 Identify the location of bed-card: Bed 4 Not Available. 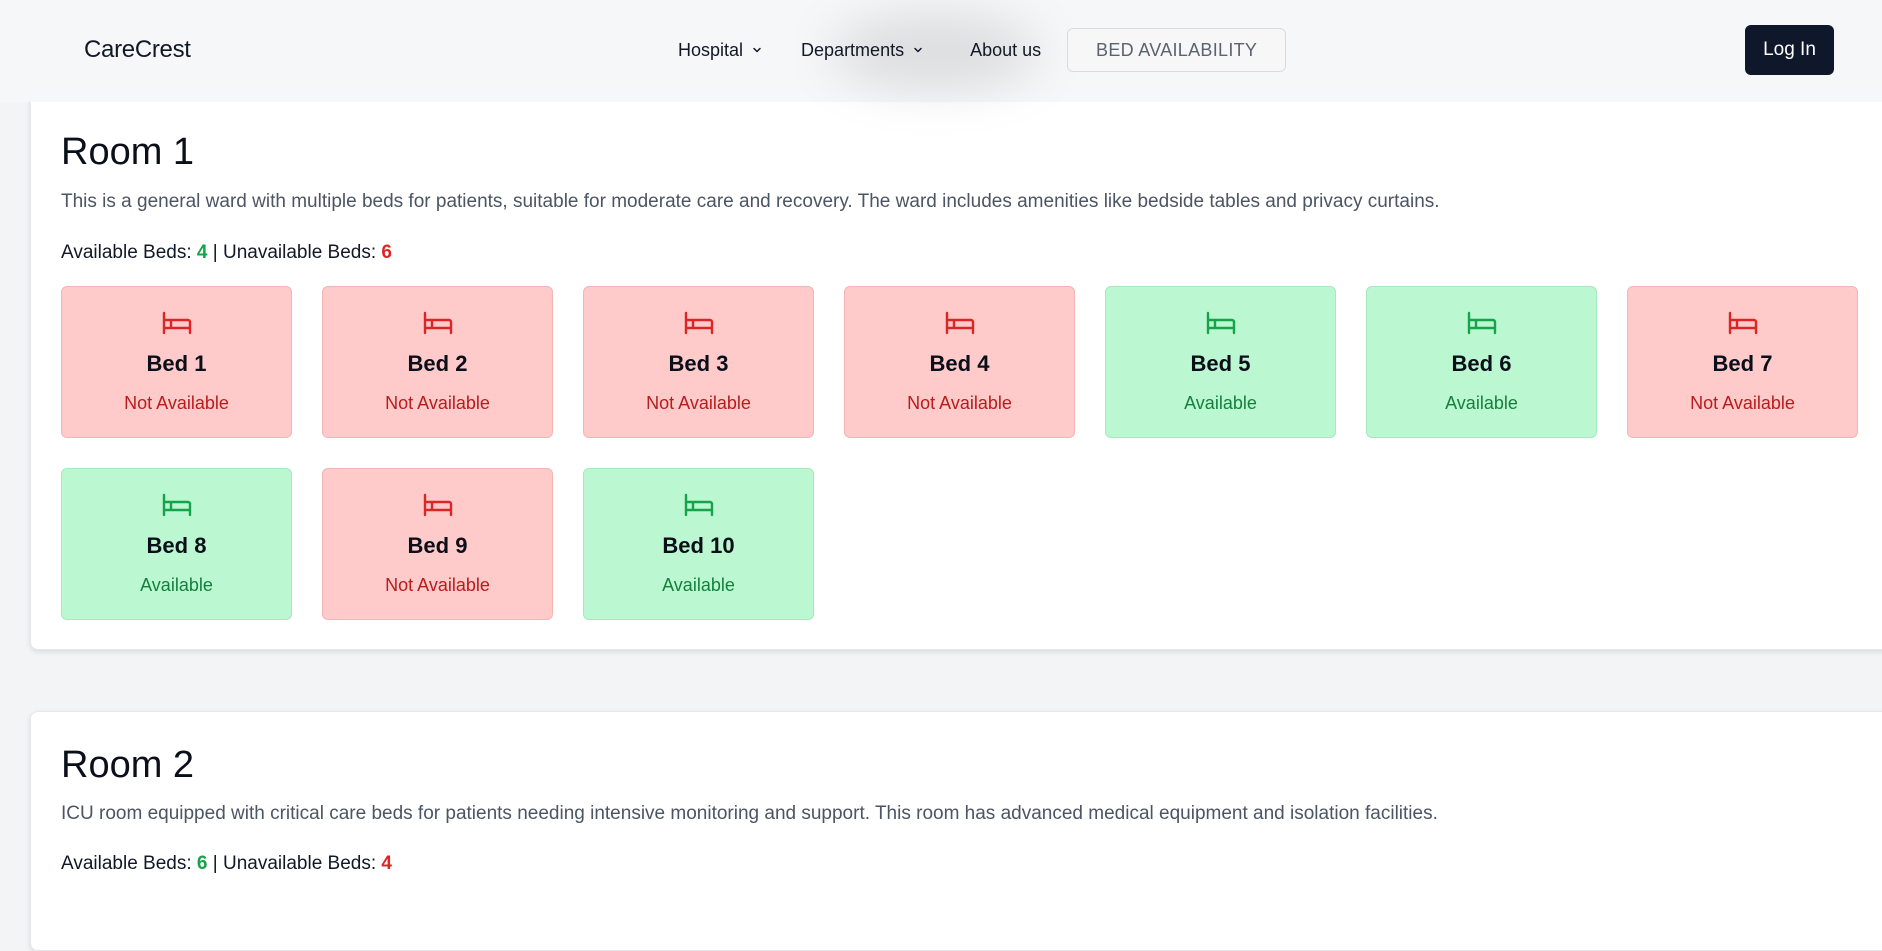
(959, 362).